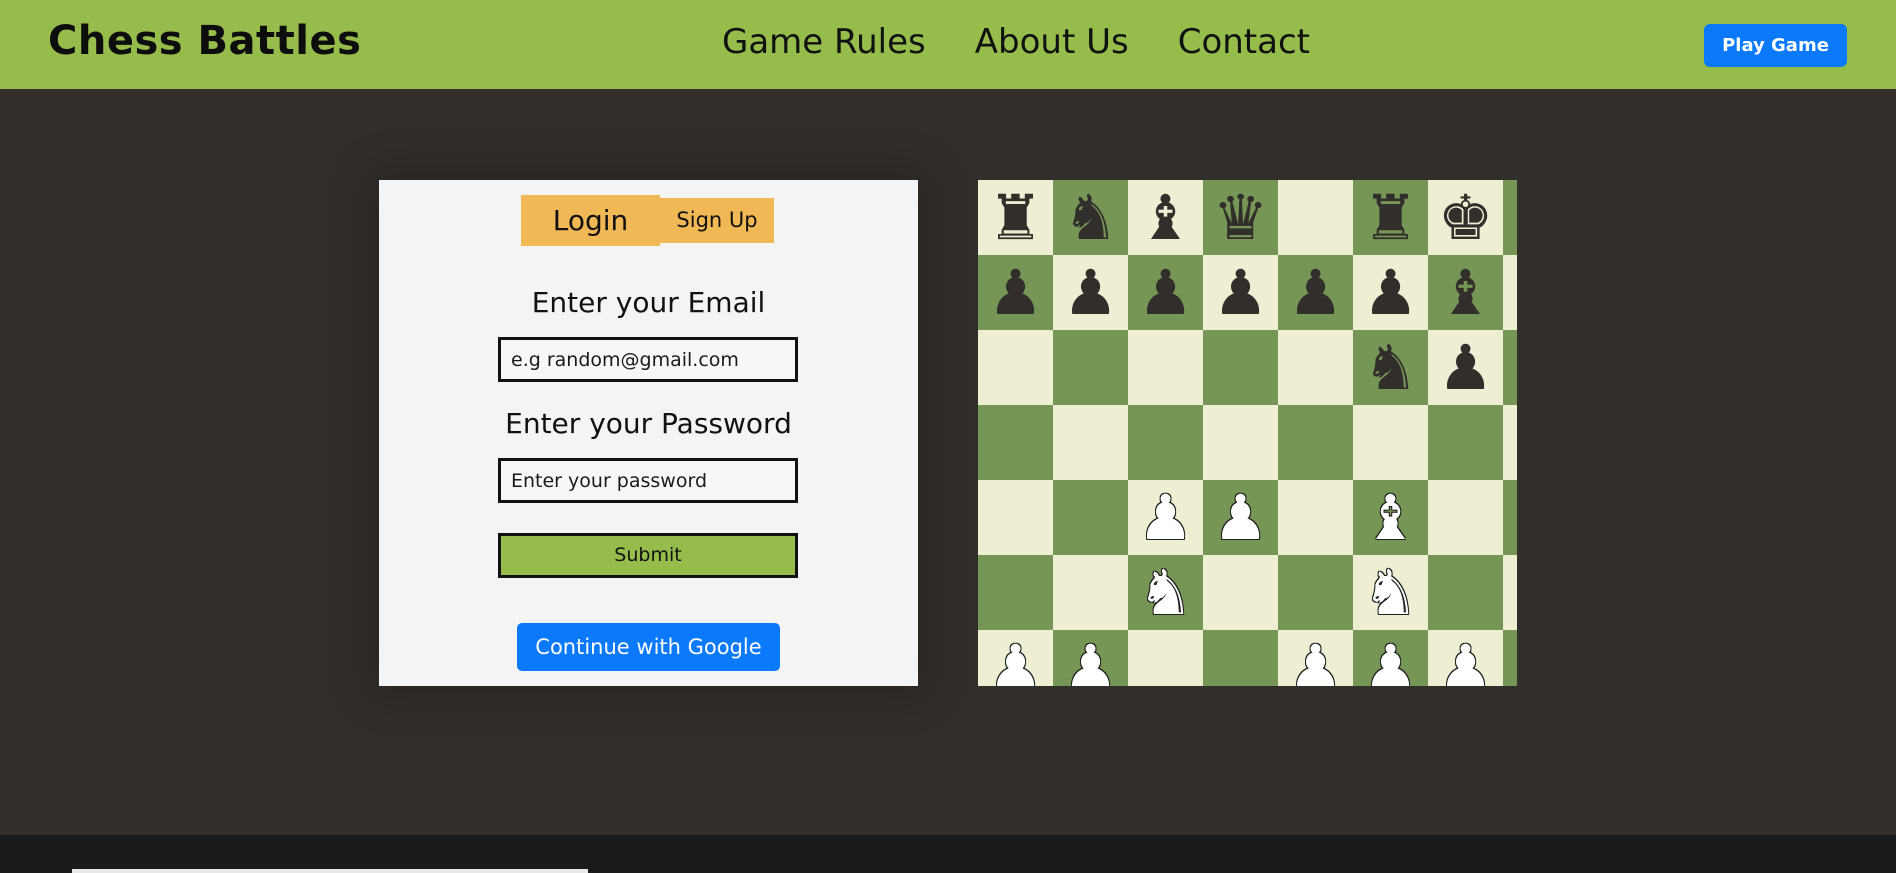  Describe the element at coordinates (648, 302) in the screenshot. I see `email-label: Enter your Email` at that location.